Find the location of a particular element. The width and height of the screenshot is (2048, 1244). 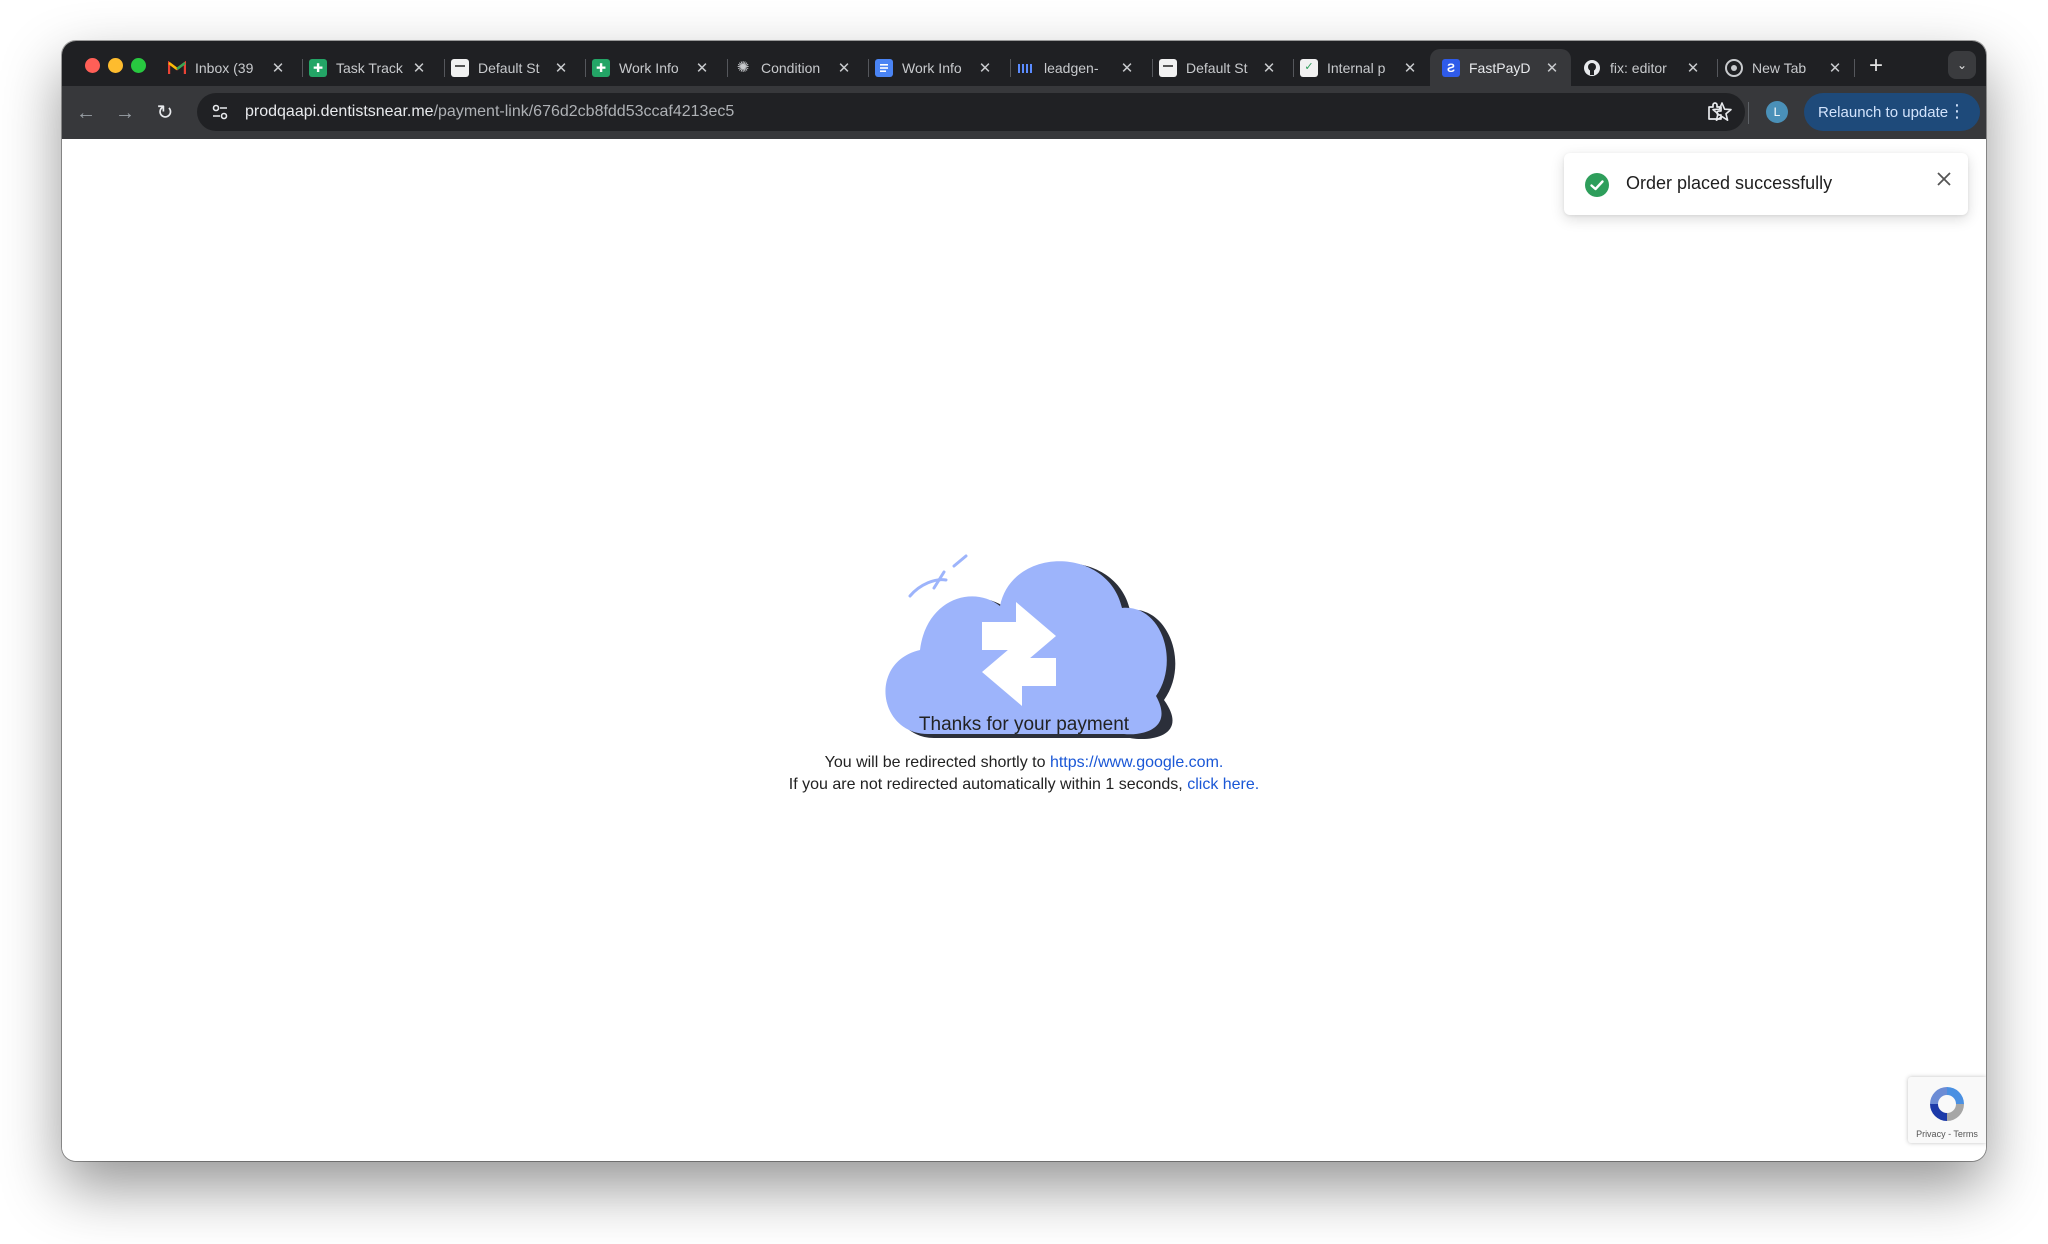

menu-dots-icon: ⋮ is located at coordinates (1957, 111).